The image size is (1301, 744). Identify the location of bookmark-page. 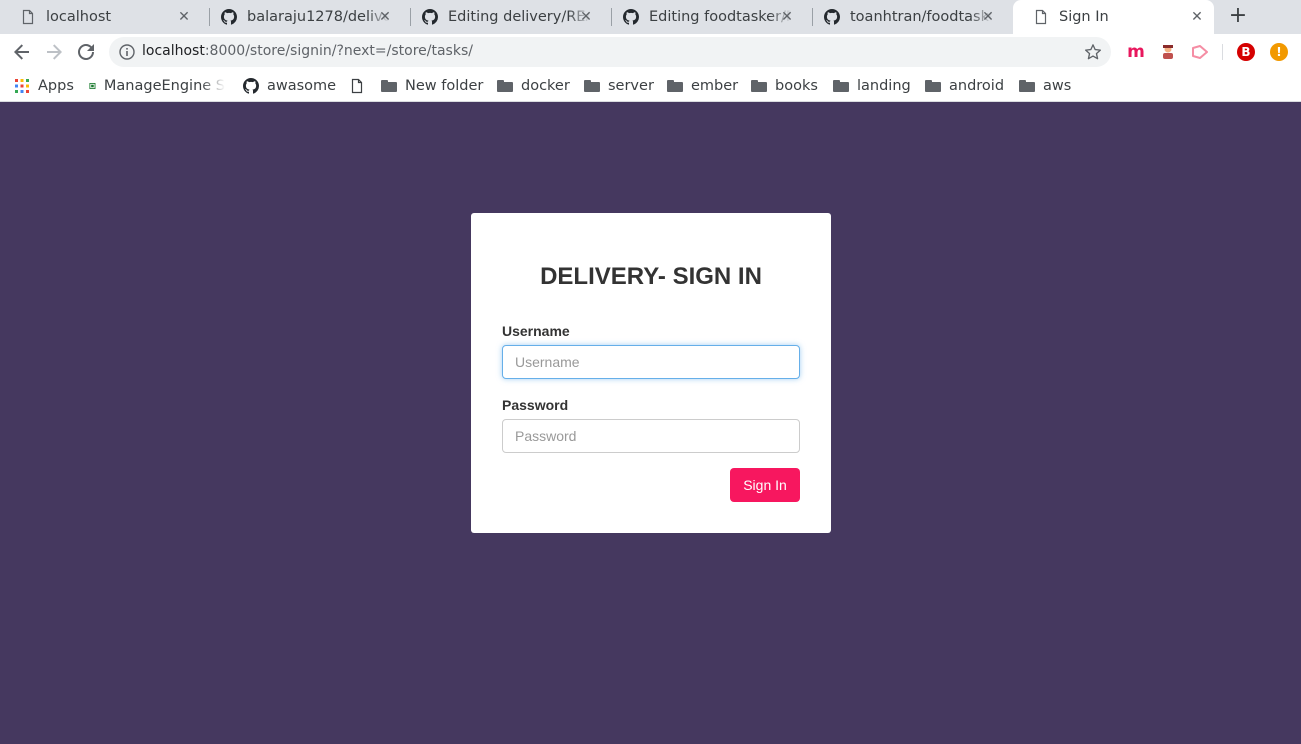
(361, 86).